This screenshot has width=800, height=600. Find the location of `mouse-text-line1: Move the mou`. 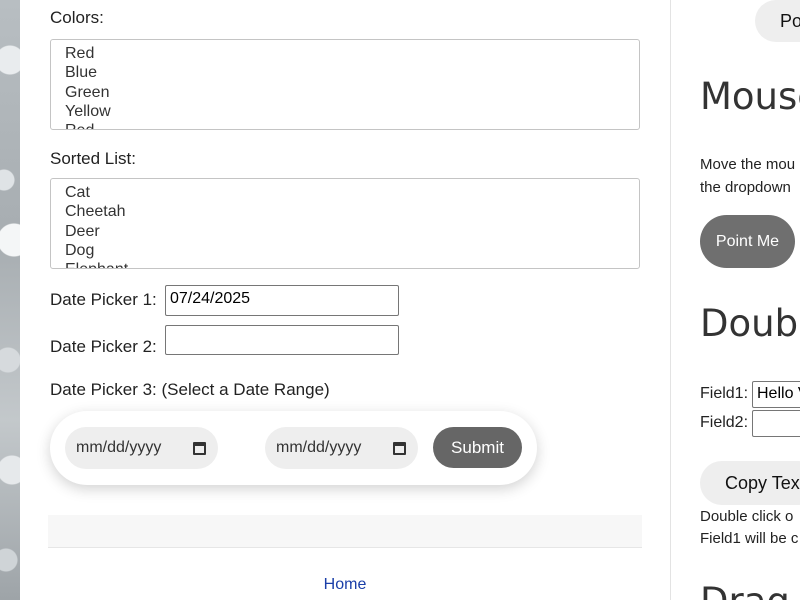

mouse-text-line1: Move the mou is located at coordinates (748, 164).